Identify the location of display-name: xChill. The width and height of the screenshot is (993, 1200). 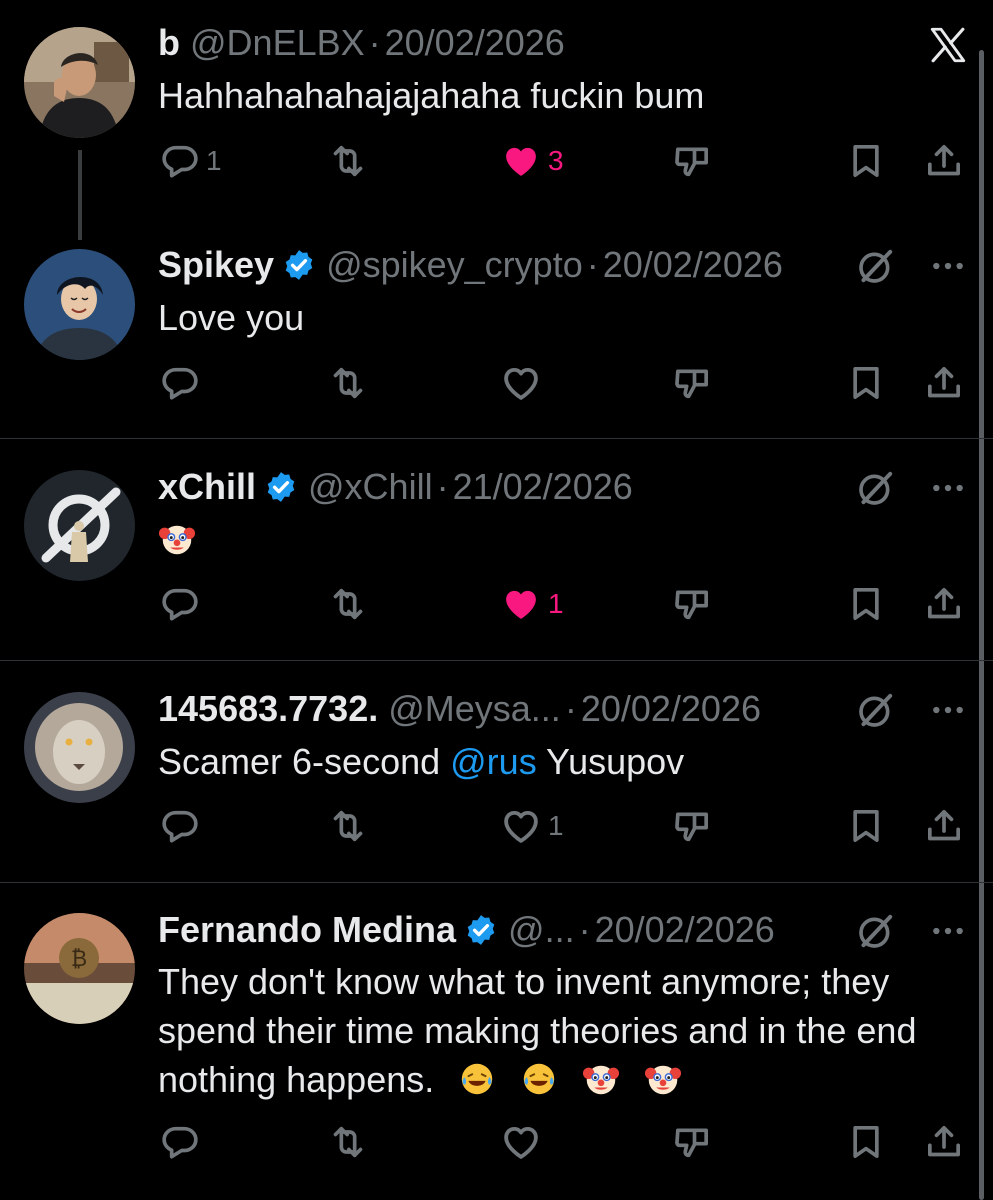
(207, 487).